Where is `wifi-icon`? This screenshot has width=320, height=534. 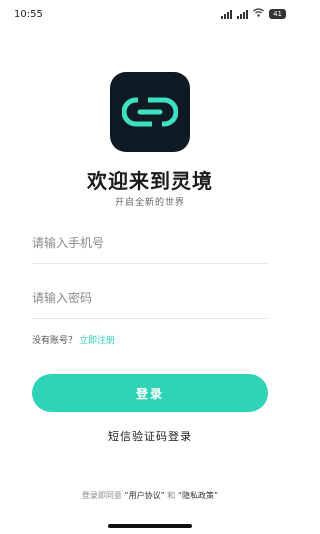
wifi-icon is located at coordinates (258, 14).